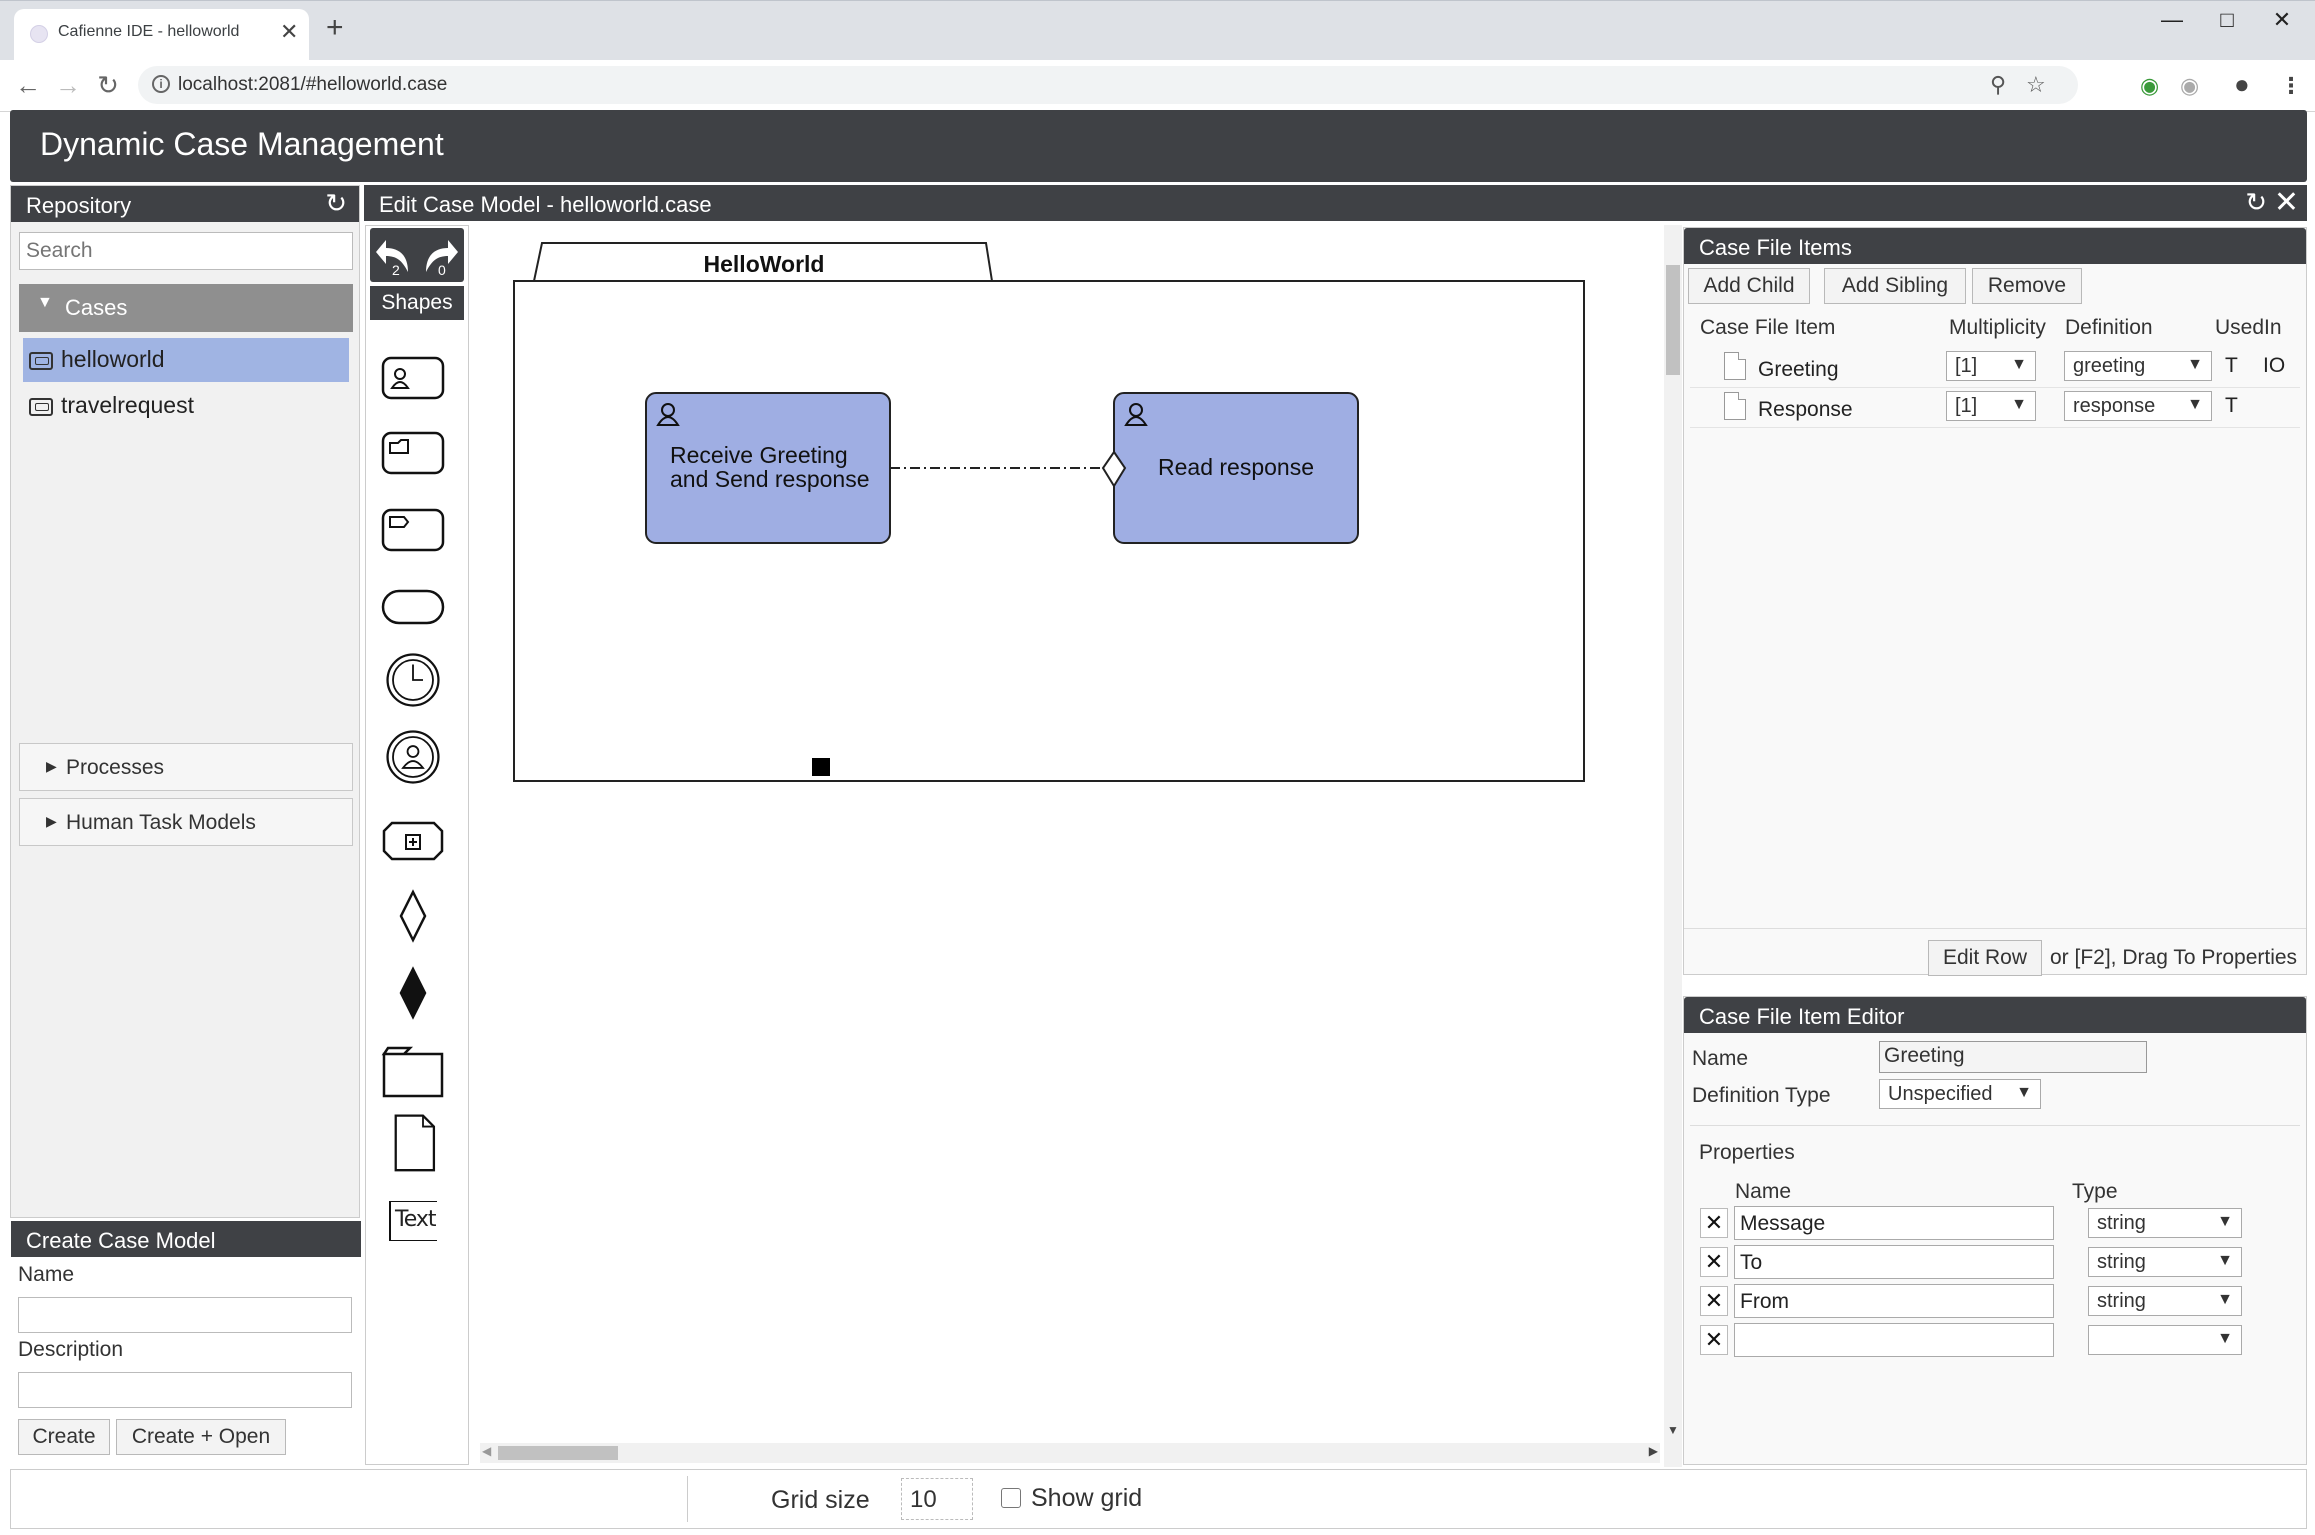 The image size is (2315, 1535). What do you see at coordinates (1749, 286) in the screenshot?
I see `add-child-button: Add Child` at bounding box center [1749, 286].